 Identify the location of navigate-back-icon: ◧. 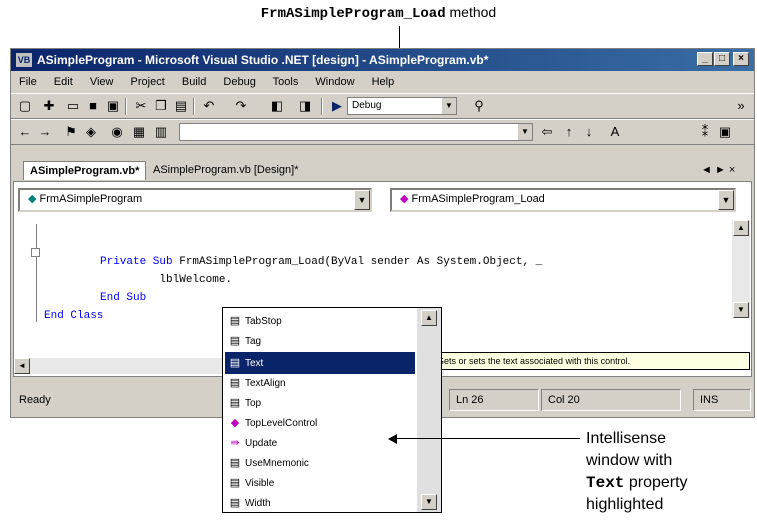
(277, 106).